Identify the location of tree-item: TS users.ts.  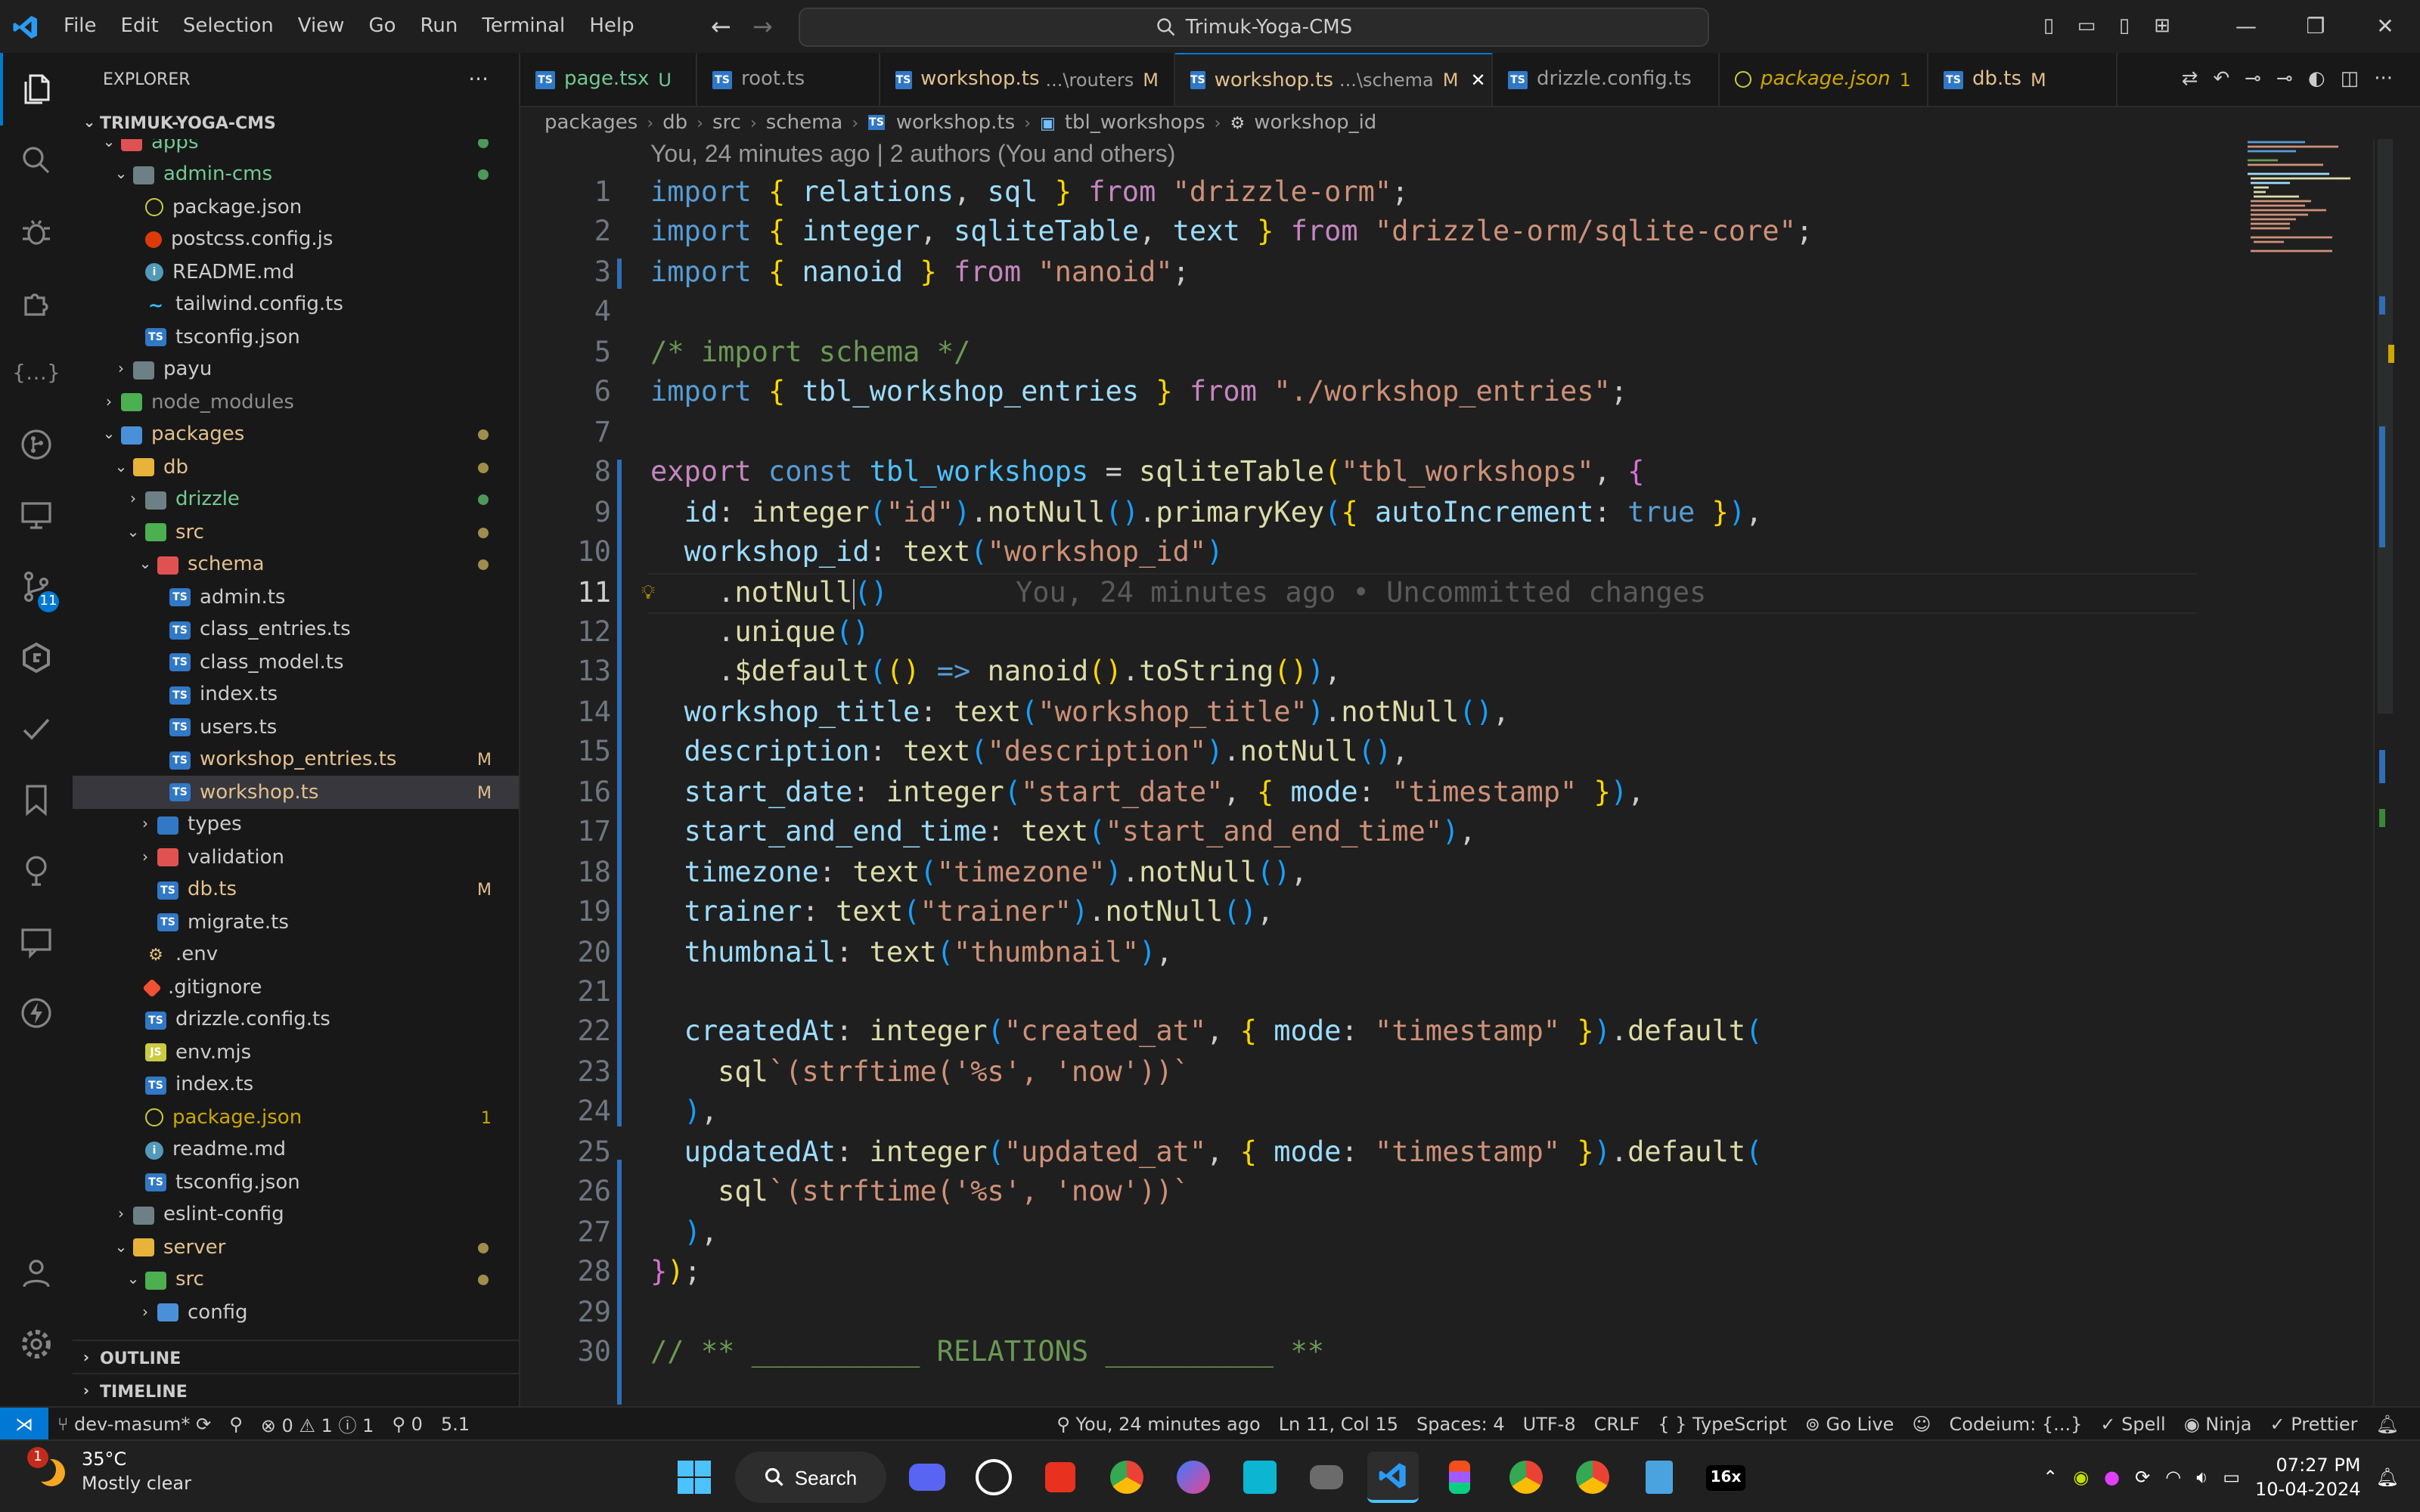
(296, 727).